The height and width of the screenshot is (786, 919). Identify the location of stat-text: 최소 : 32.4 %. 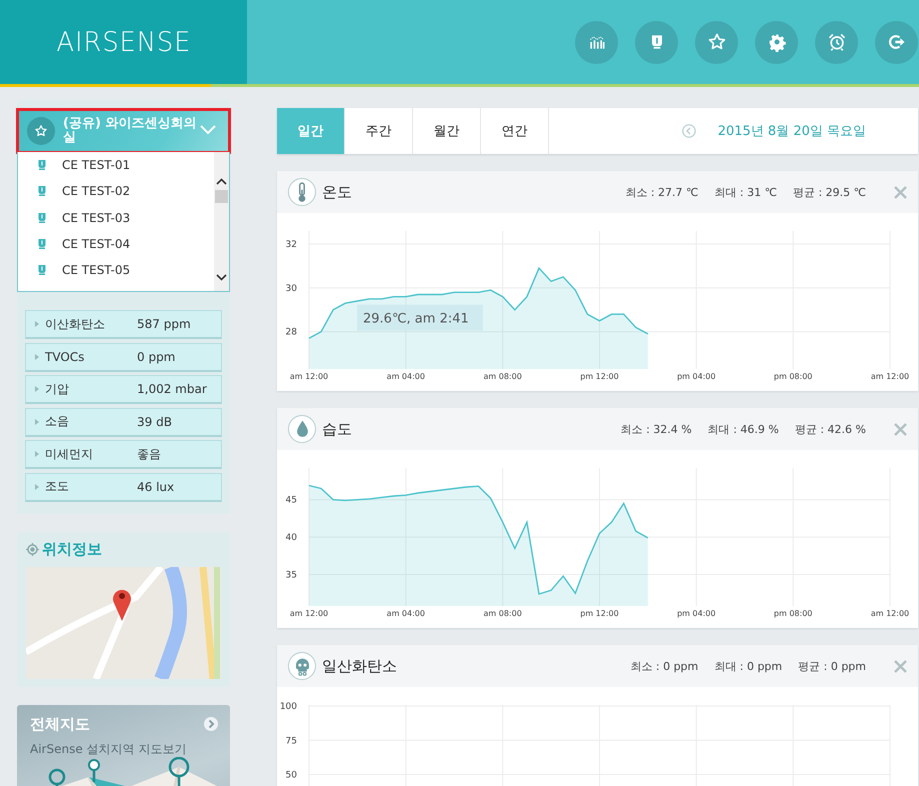
(656, 429).